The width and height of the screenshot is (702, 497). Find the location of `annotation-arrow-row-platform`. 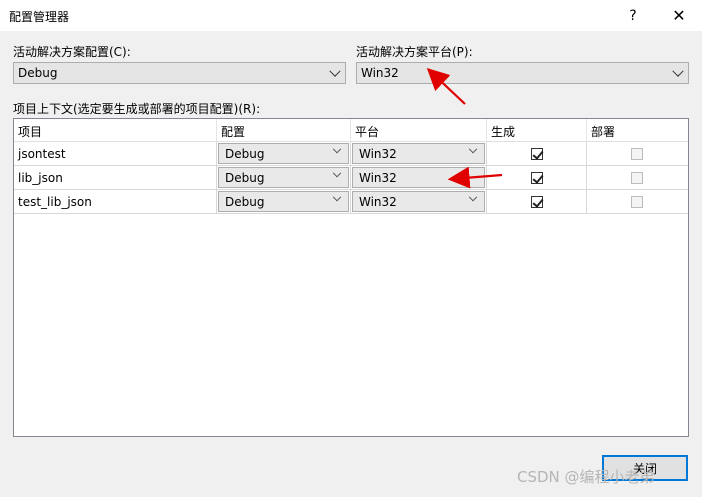

annotation-arrow-row-platform is located at coordinates (475, 177).